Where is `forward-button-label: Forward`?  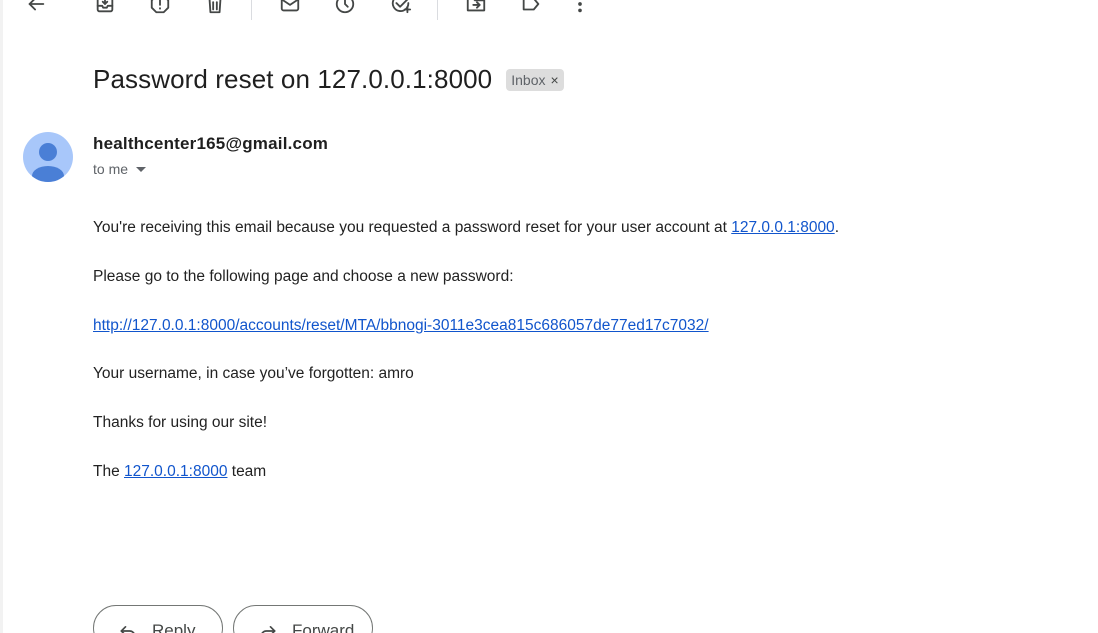 forward-button-label: Forward is located at coordinates (323, 627).